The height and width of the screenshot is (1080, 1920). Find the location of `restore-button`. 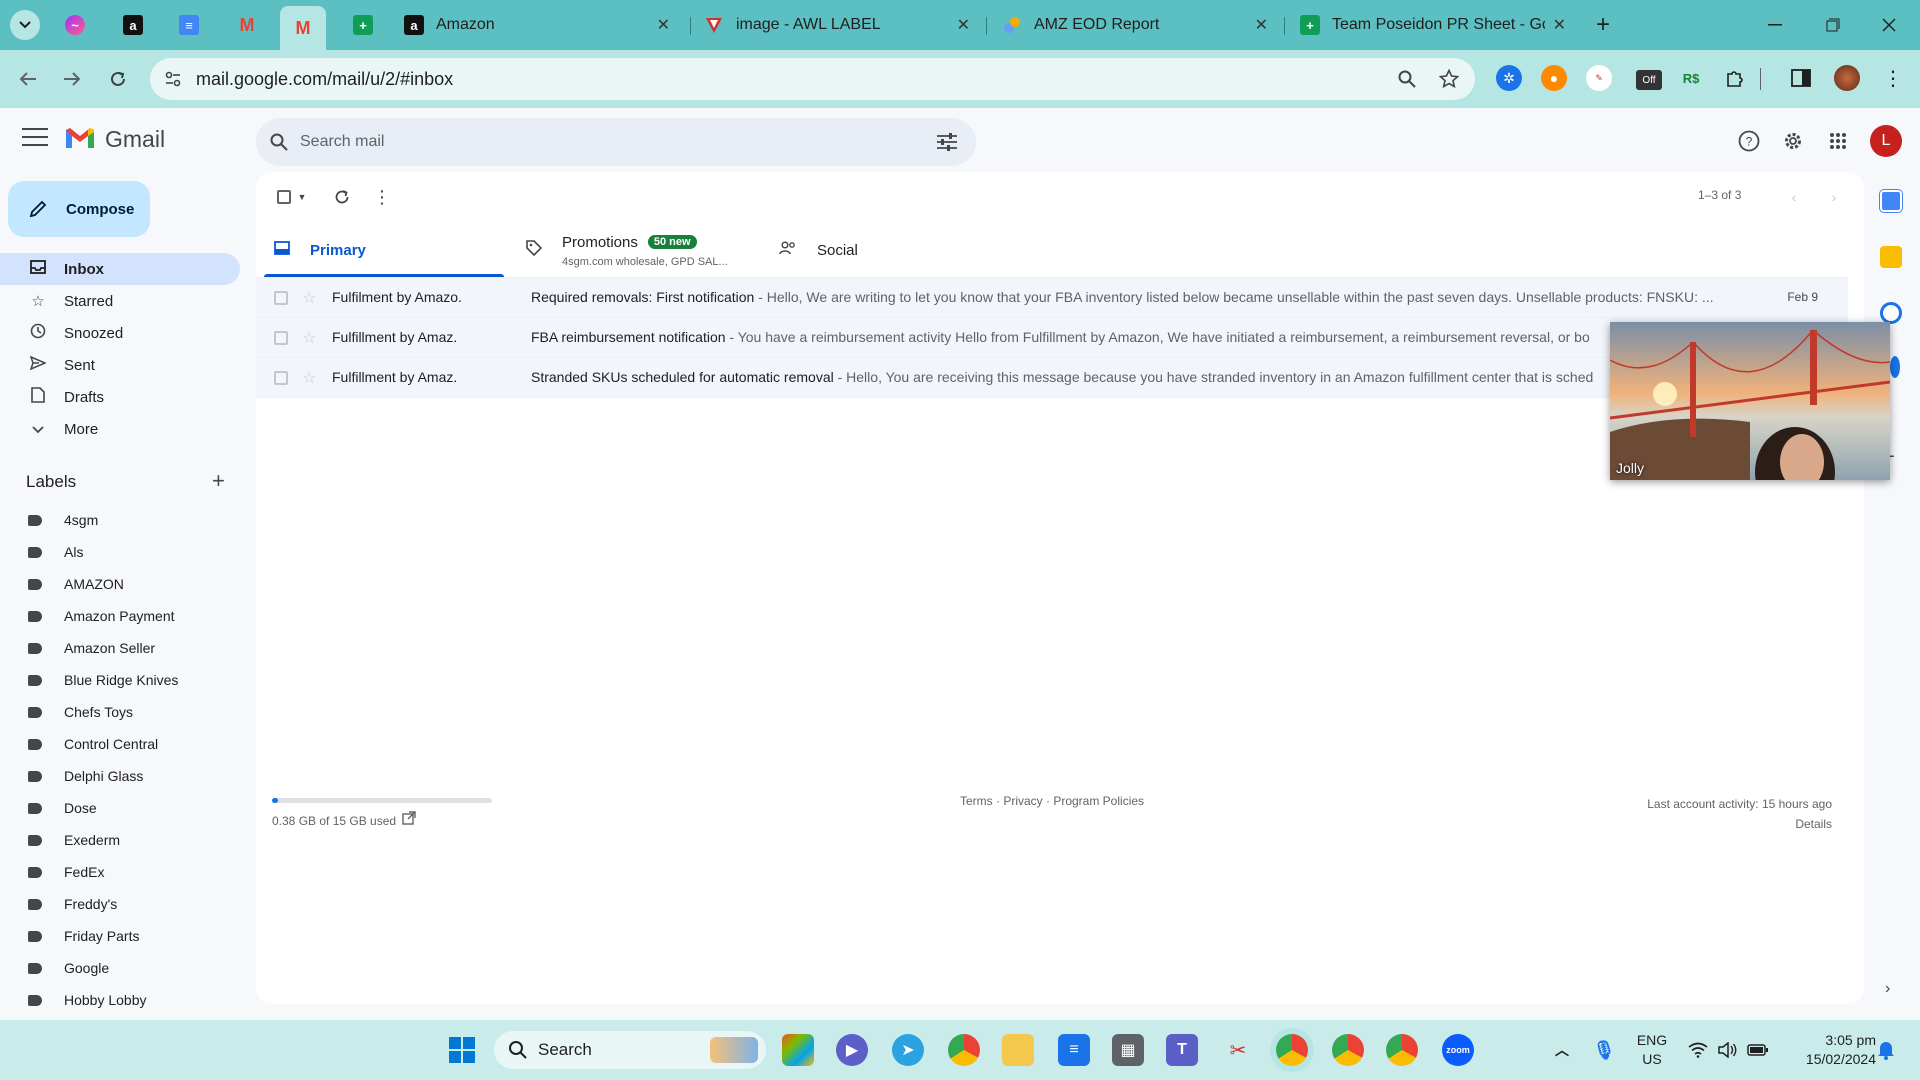

restore-button is located at coordinates (1833, 25).